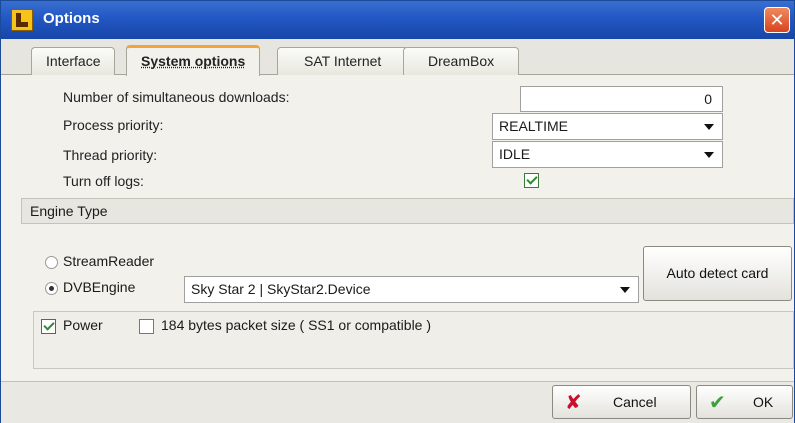 Image resolution: width=795 pixels, height=423 pixels. Describe the element at coordinates (607, 126) in the screenshot. I see `process-priority-select: REALTIME` at that location.